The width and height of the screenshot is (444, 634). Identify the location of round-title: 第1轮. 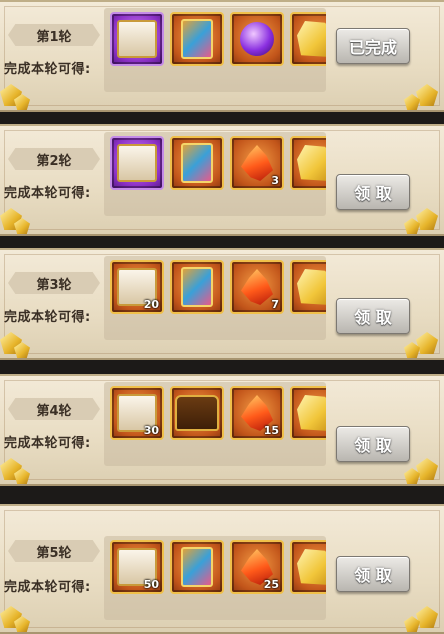
(54, 35).